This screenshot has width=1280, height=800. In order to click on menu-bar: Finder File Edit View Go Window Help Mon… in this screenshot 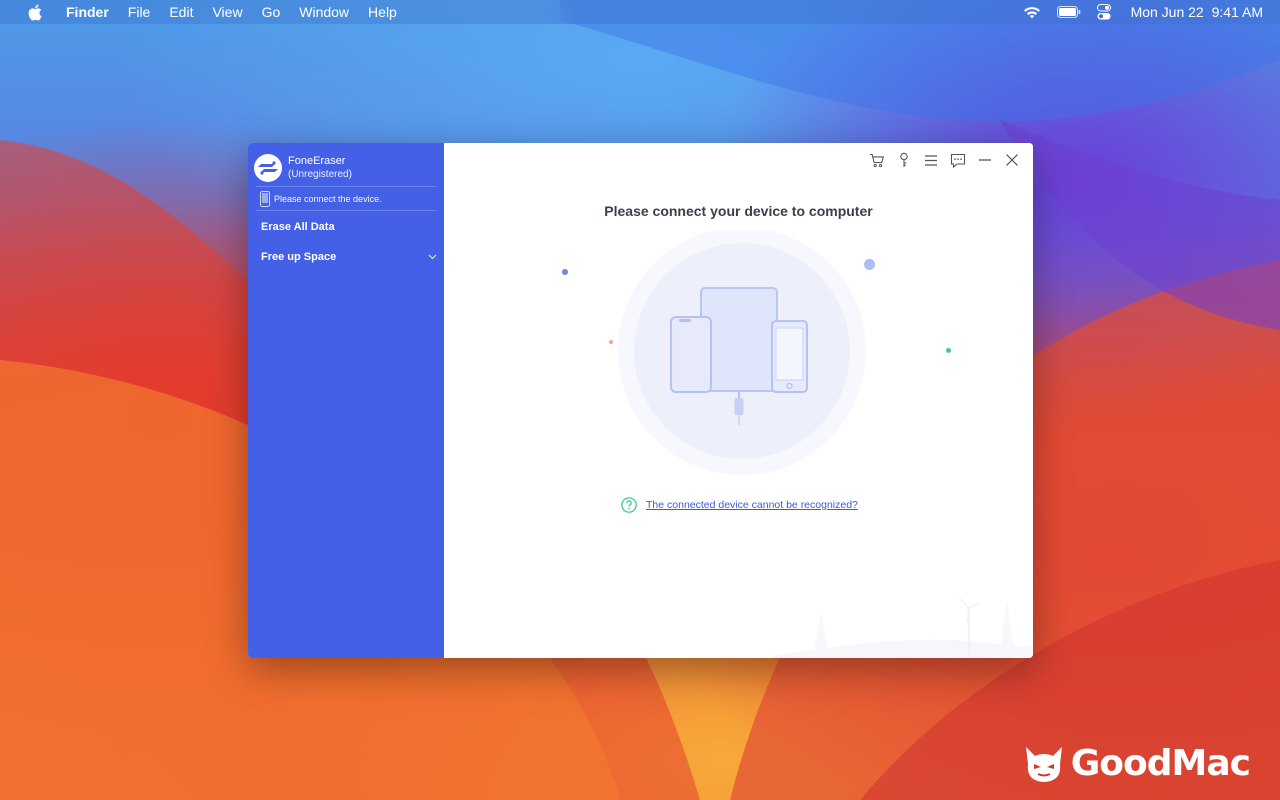, I will do `click(640, 12)`.